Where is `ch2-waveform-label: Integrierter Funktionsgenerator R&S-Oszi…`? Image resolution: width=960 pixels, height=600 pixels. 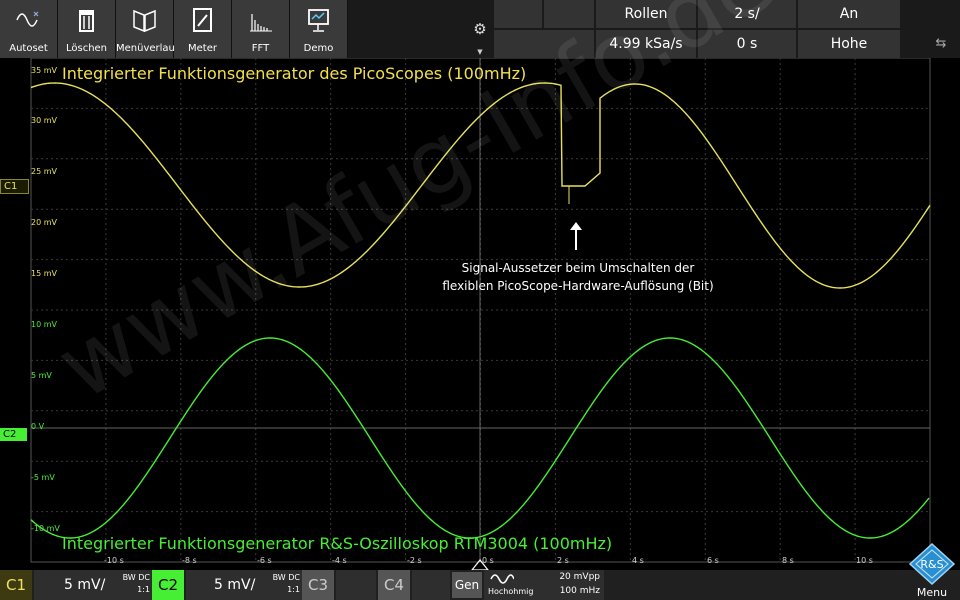
ch2-waveform-label: Integrierter Funktionsgenerator R&S-Oszi… is located at coordinates (337, 543).